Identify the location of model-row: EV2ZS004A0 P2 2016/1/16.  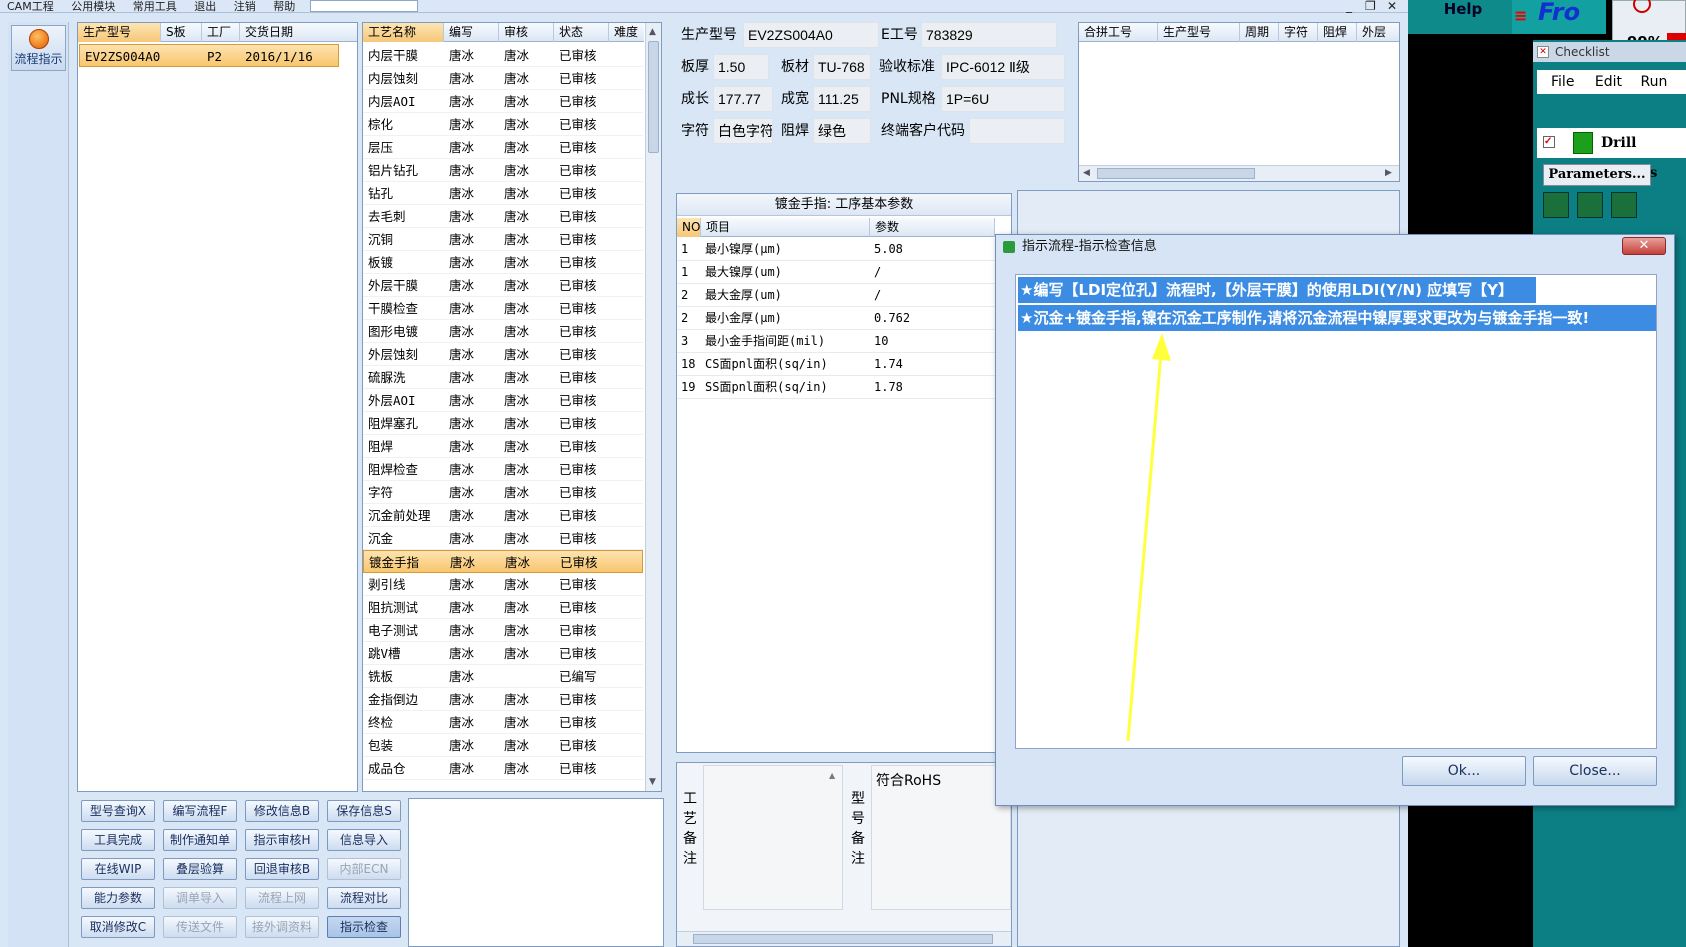
(209, 55).